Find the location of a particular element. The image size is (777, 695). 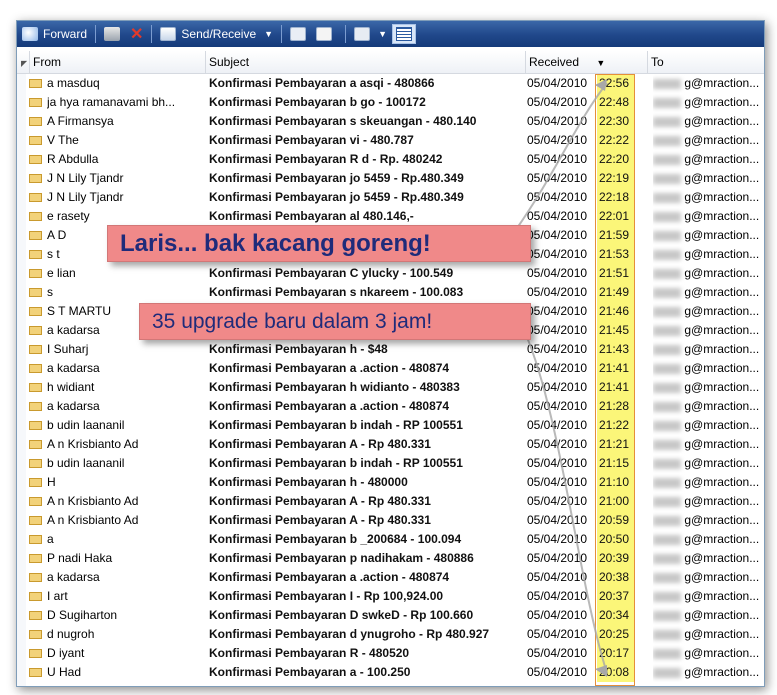

arrow-overlay is located at coordinates (561, 378).